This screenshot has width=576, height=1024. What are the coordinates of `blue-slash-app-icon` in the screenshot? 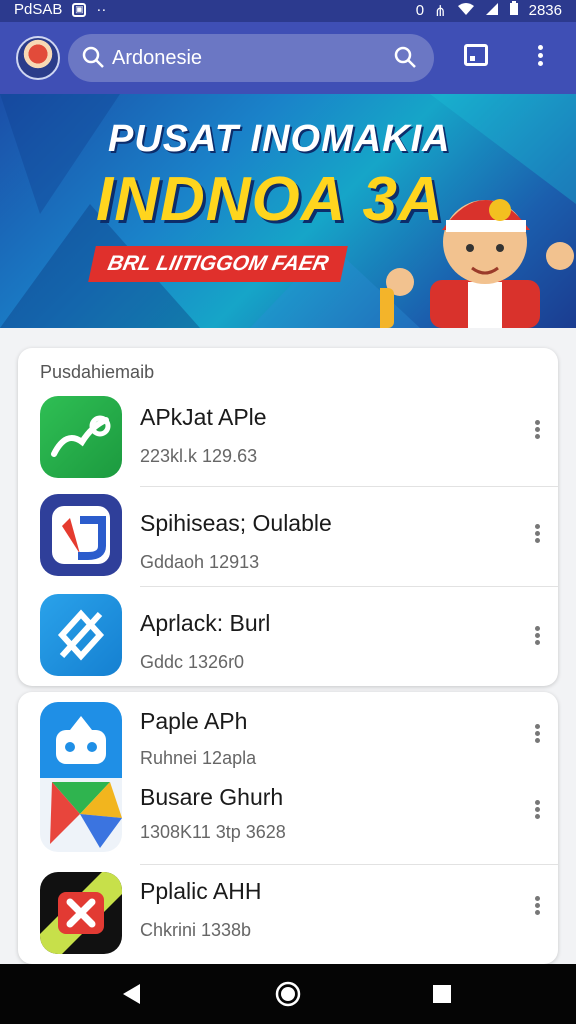 It's located at (81, 635).